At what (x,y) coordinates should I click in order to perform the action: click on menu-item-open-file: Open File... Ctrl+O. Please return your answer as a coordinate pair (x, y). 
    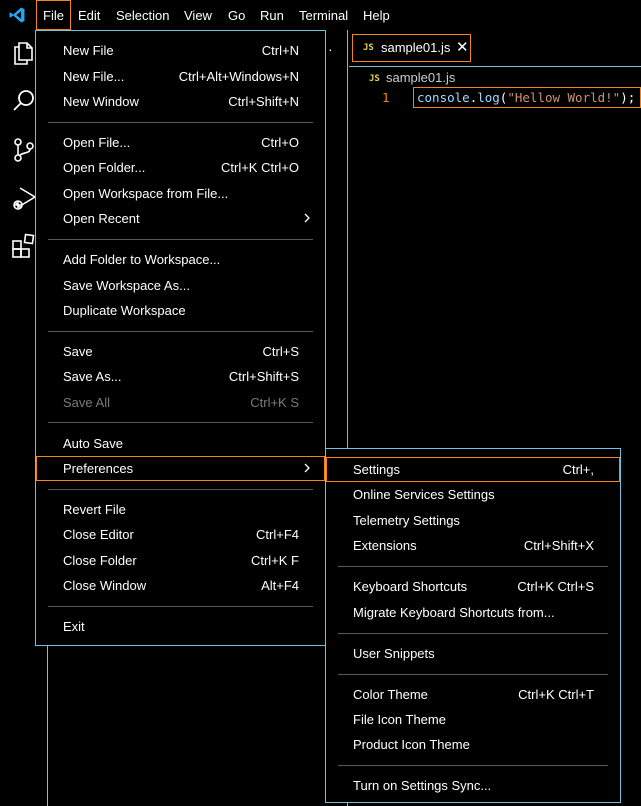
    Looking at the image, I should click on (180, 142).